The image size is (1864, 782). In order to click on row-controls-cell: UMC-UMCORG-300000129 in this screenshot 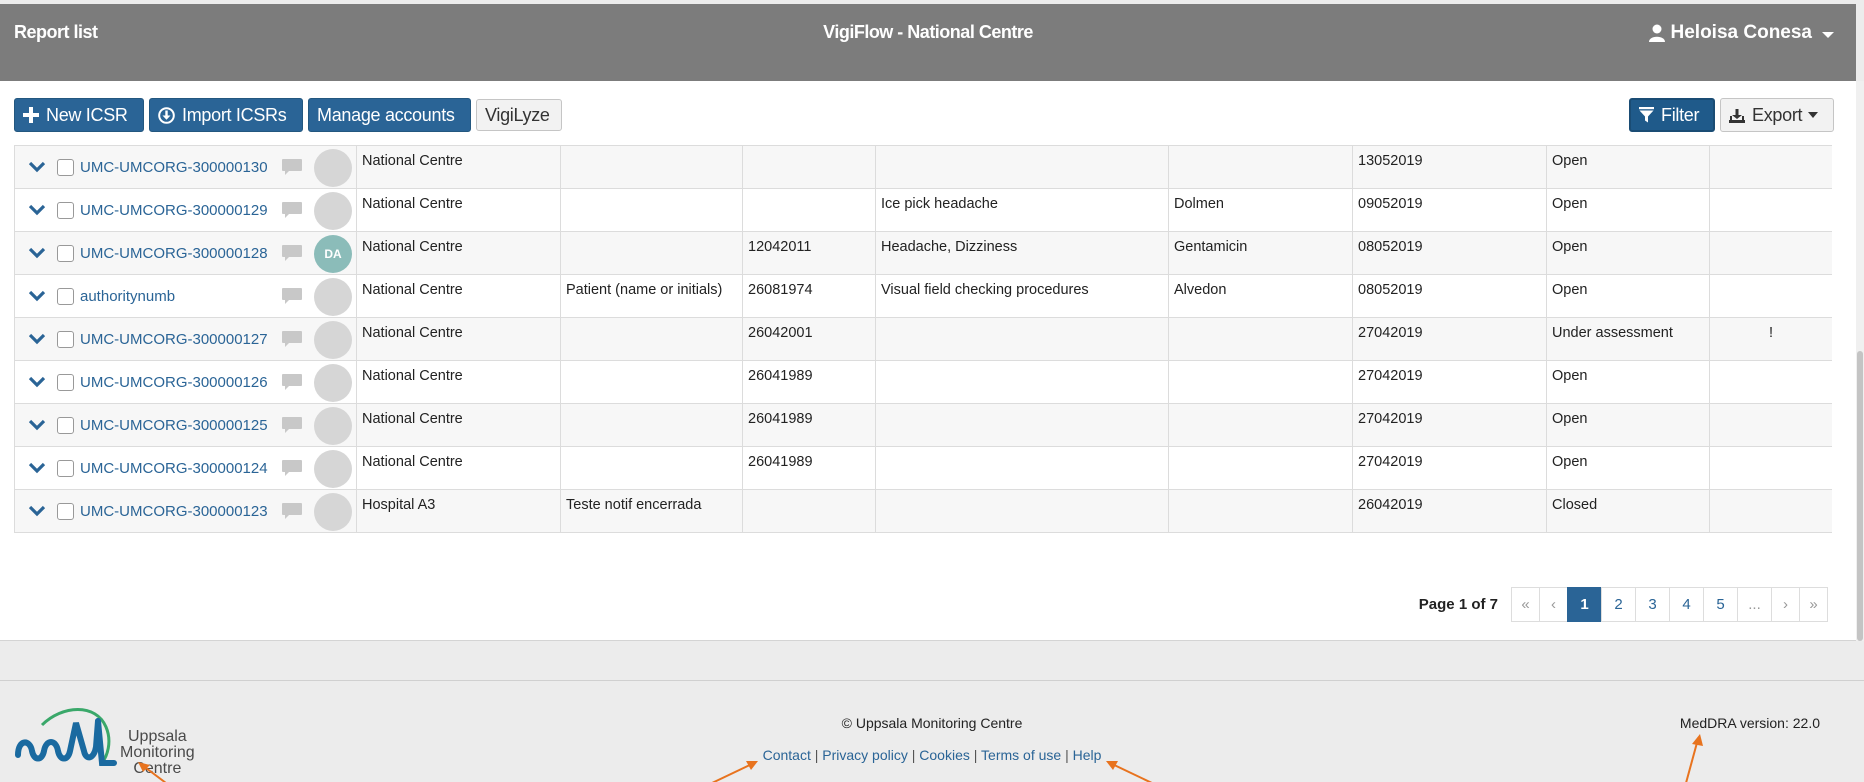, I will do `click(185, 210)`.